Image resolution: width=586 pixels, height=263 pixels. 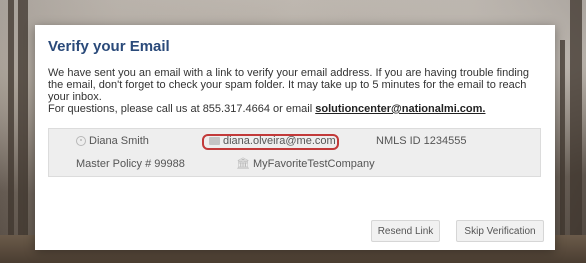 I want to click on skip-verification-button: Skip Verification, so click(x=500, y=231).